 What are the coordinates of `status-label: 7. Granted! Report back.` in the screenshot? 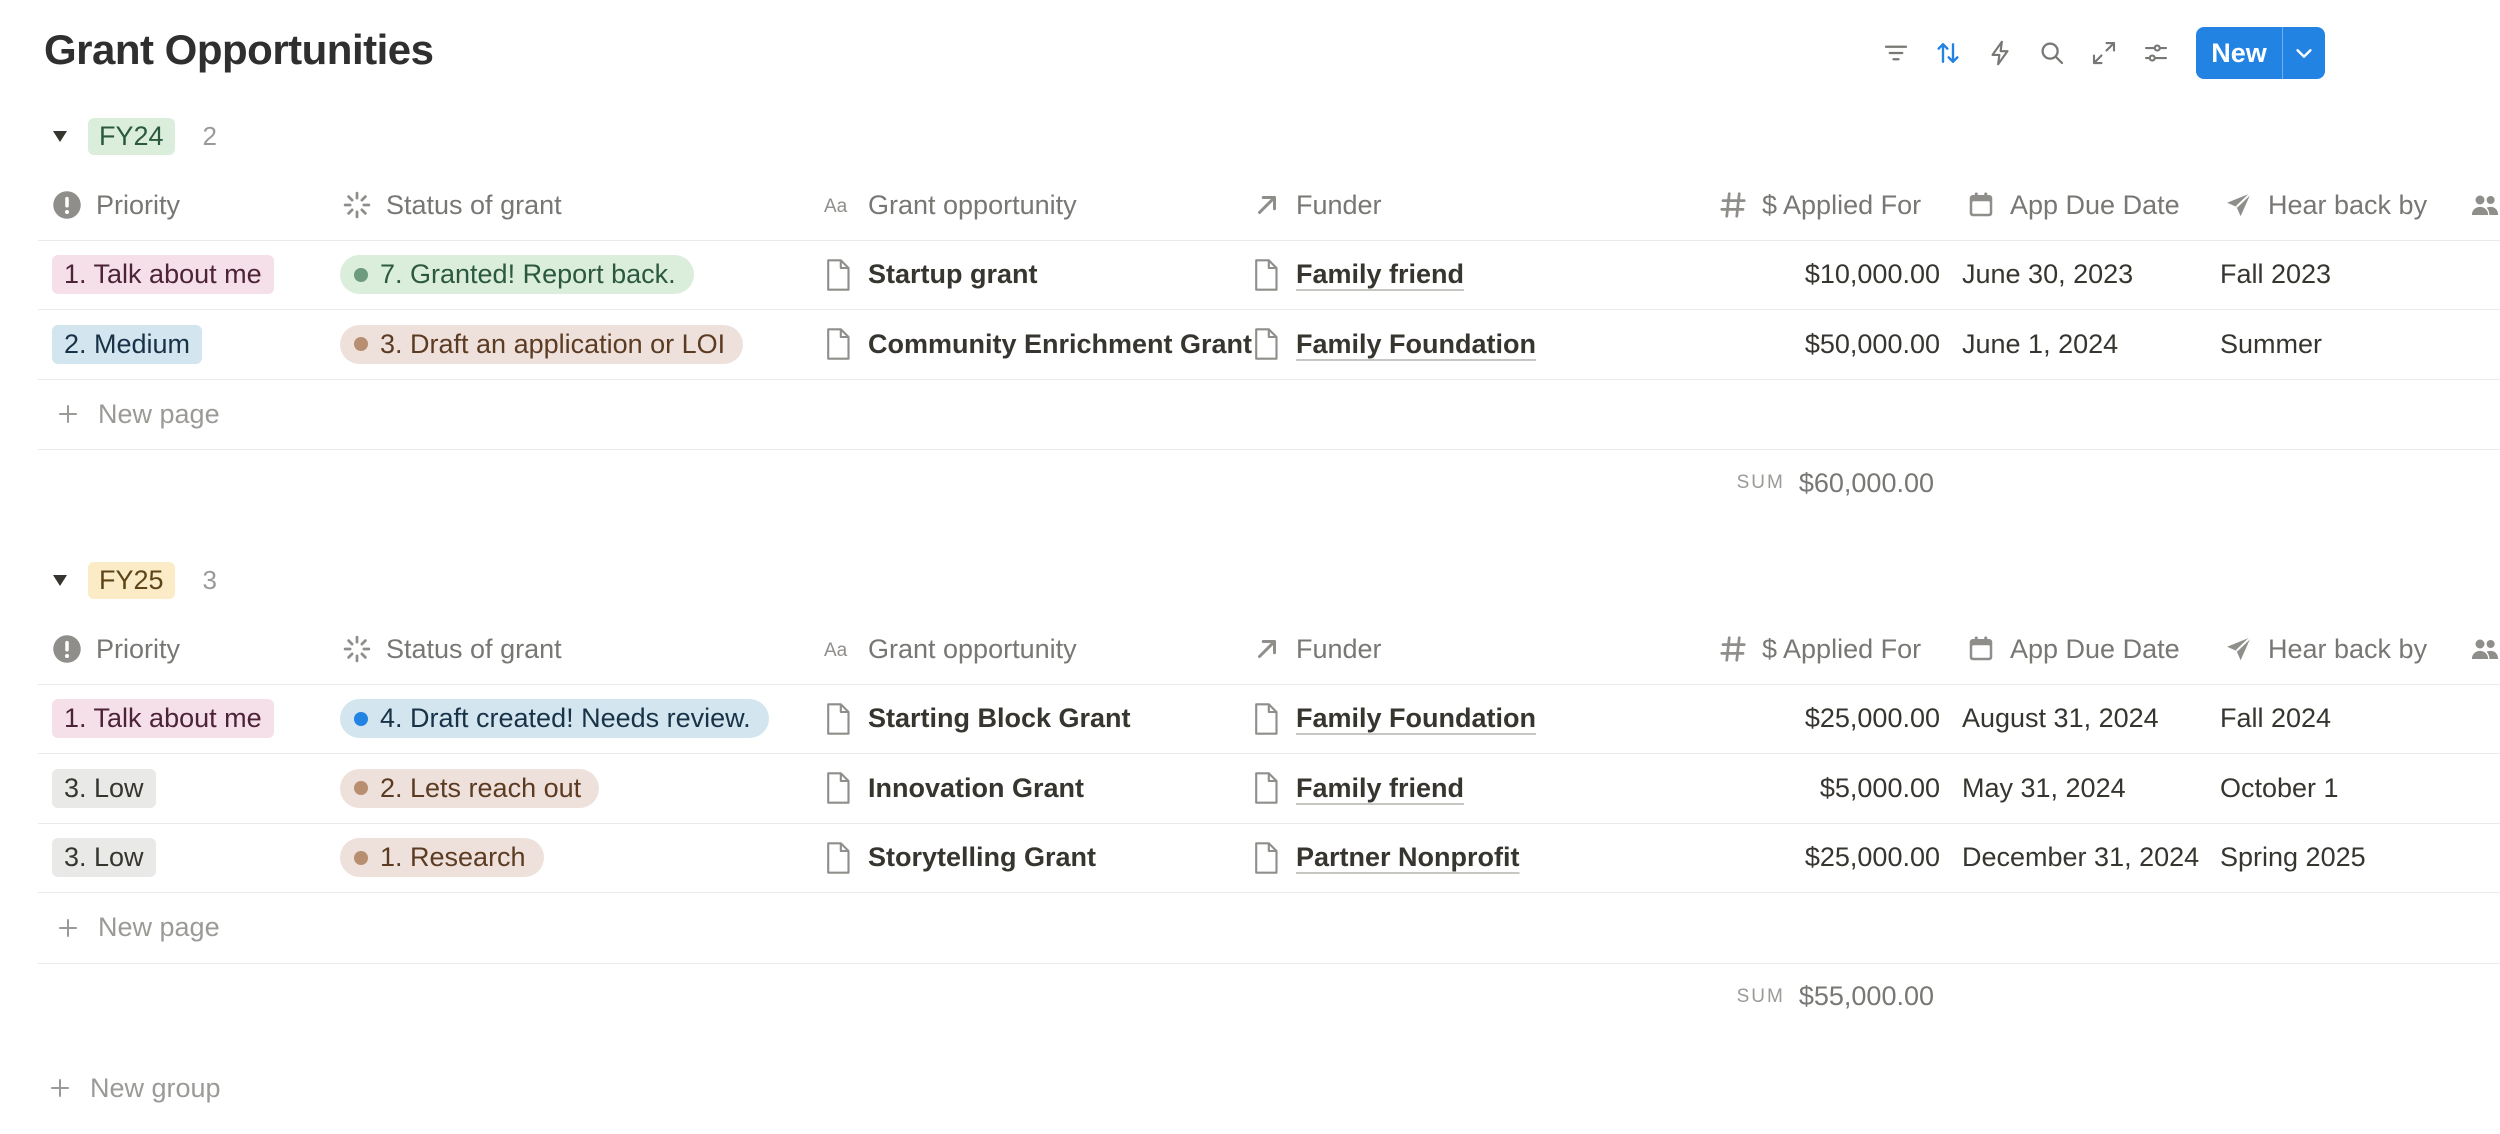 It's located at (528, 274).